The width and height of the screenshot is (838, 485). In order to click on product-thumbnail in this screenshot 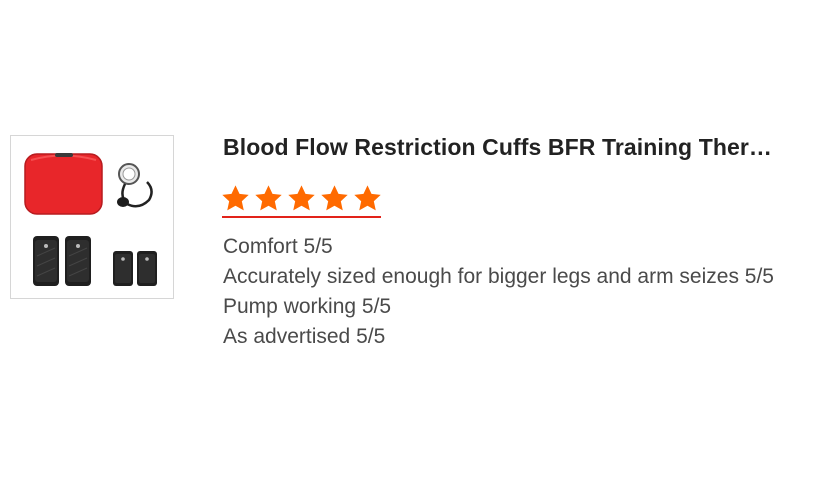, I will do `click(92, 217)`.